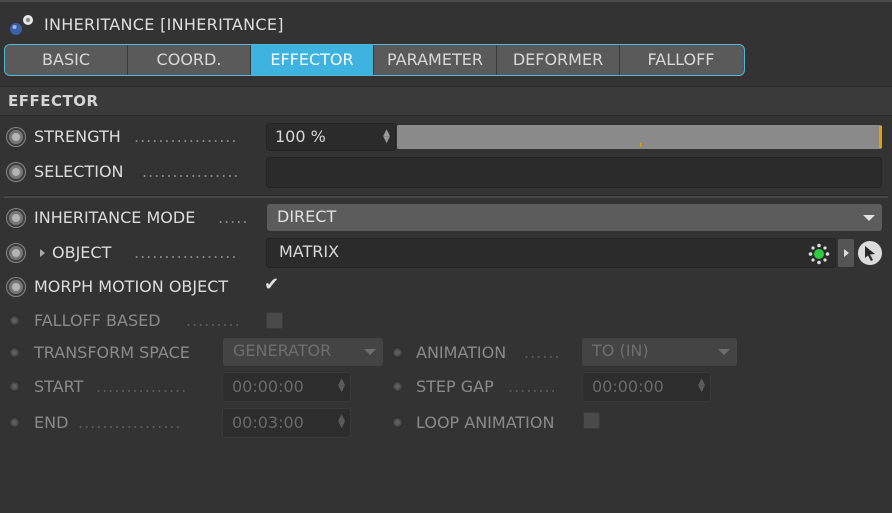  Describe the element at coordinates (268, 386) in the screenshot. I see `start-value: 00:00:00` at that location.